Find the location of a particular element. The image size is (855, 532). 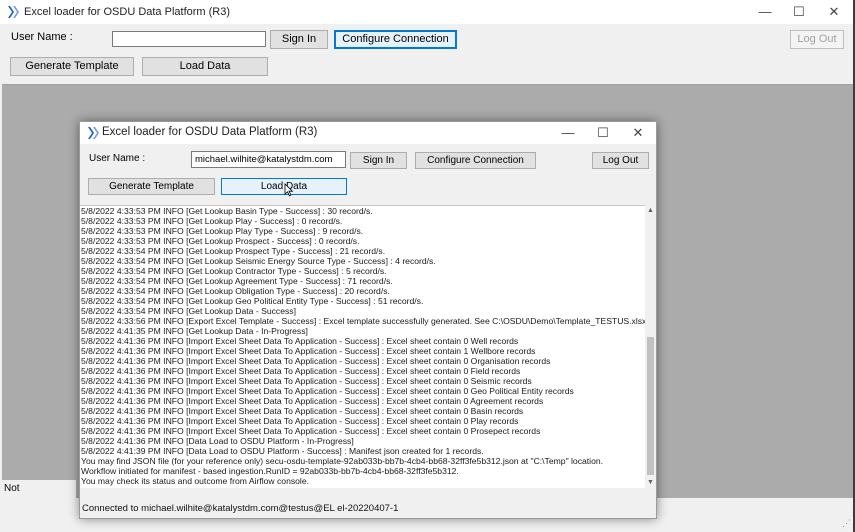

log-scrollbar: ▲ ▼ is located at coordinates (650, 346).